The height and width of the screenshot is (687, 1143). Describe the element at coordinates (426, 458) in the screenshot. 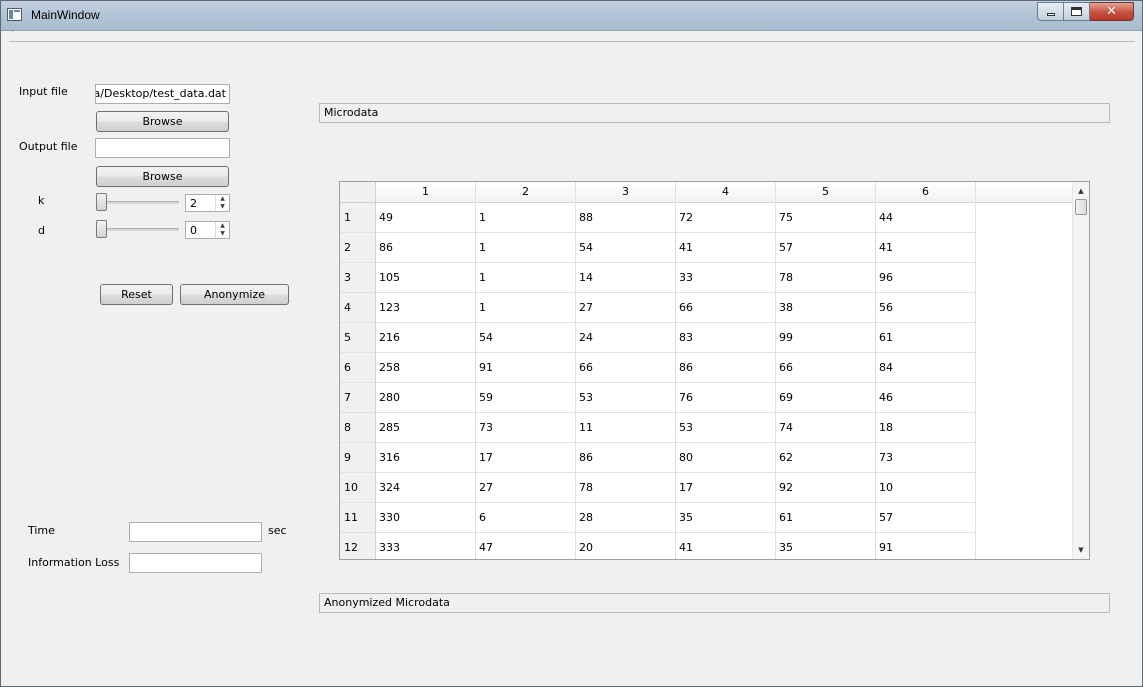

I see `table-cell: 316` at that location.